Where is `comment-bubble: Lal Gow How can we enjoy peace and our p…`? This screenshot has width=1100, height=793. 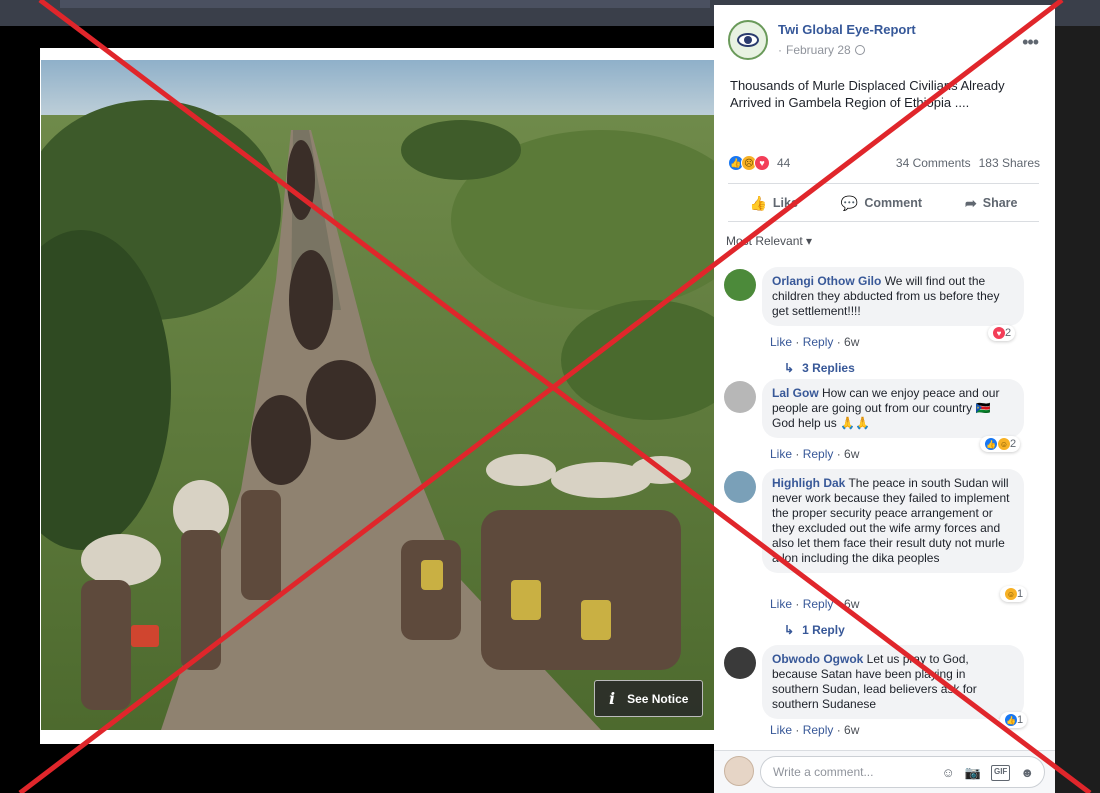
comment-bubble: Lal Gow How can we enjoy peace and our p… is located at coordinates (893, 408).